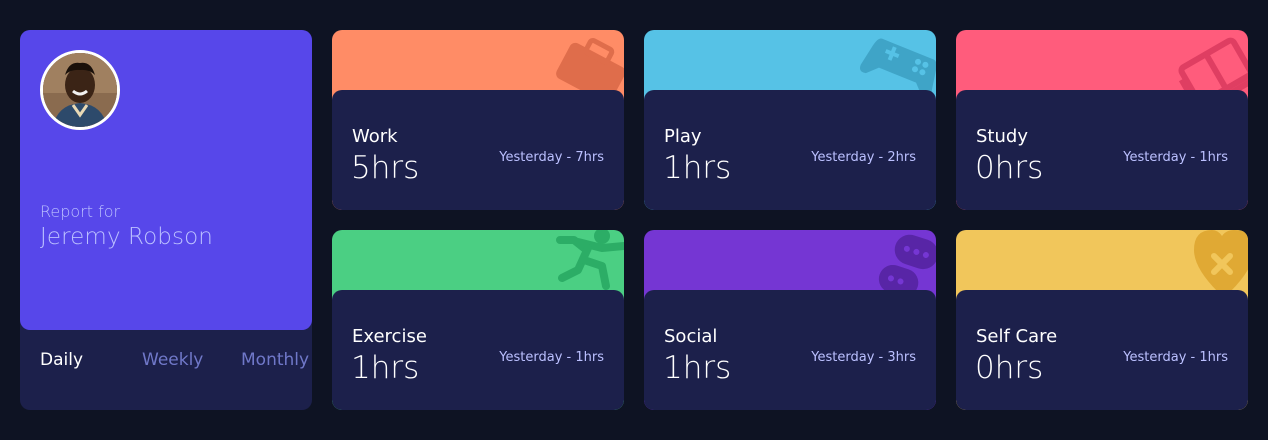  What do you see at coordinates (61, 360) in the screenshot?
I see `period-daily-button: Daily` at bounding box center [61, 360].